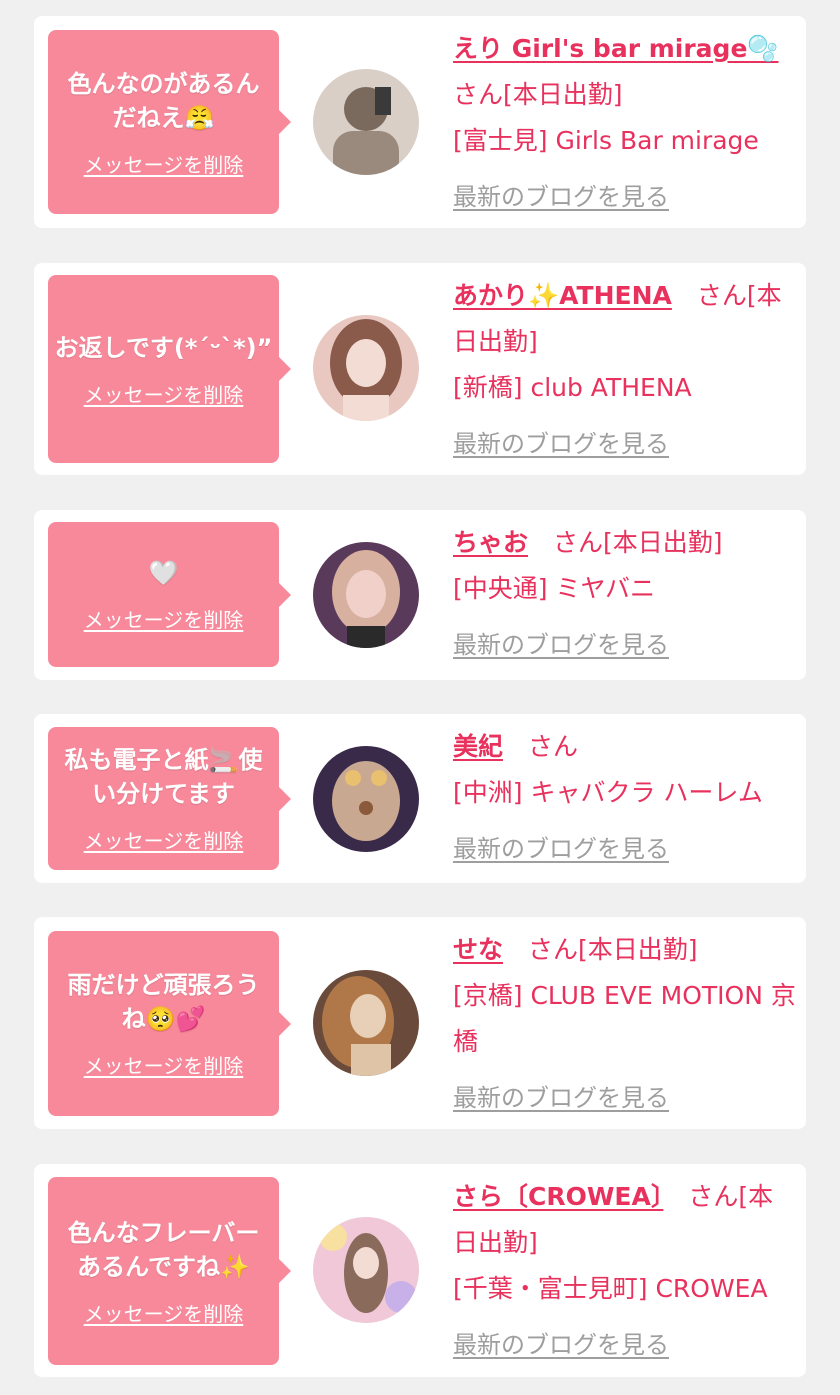 This screenshot has height=1395, width=840. I want to click on message-bubble: 雨だけど頑張ろうね🥺💕 メッセージを削除, so click(169, 1023).